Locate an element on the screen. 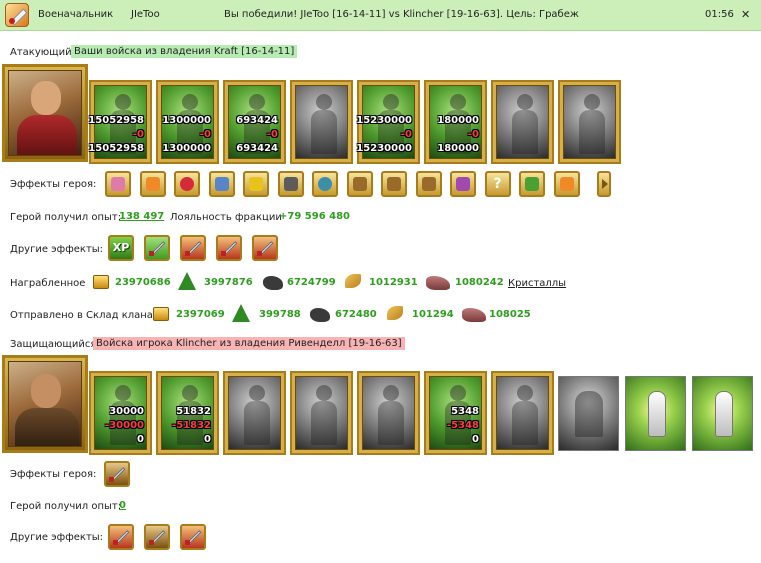 This screenshot has width=761, height=563. loot-wood: 3997876 is located at coordinates (228, 282).